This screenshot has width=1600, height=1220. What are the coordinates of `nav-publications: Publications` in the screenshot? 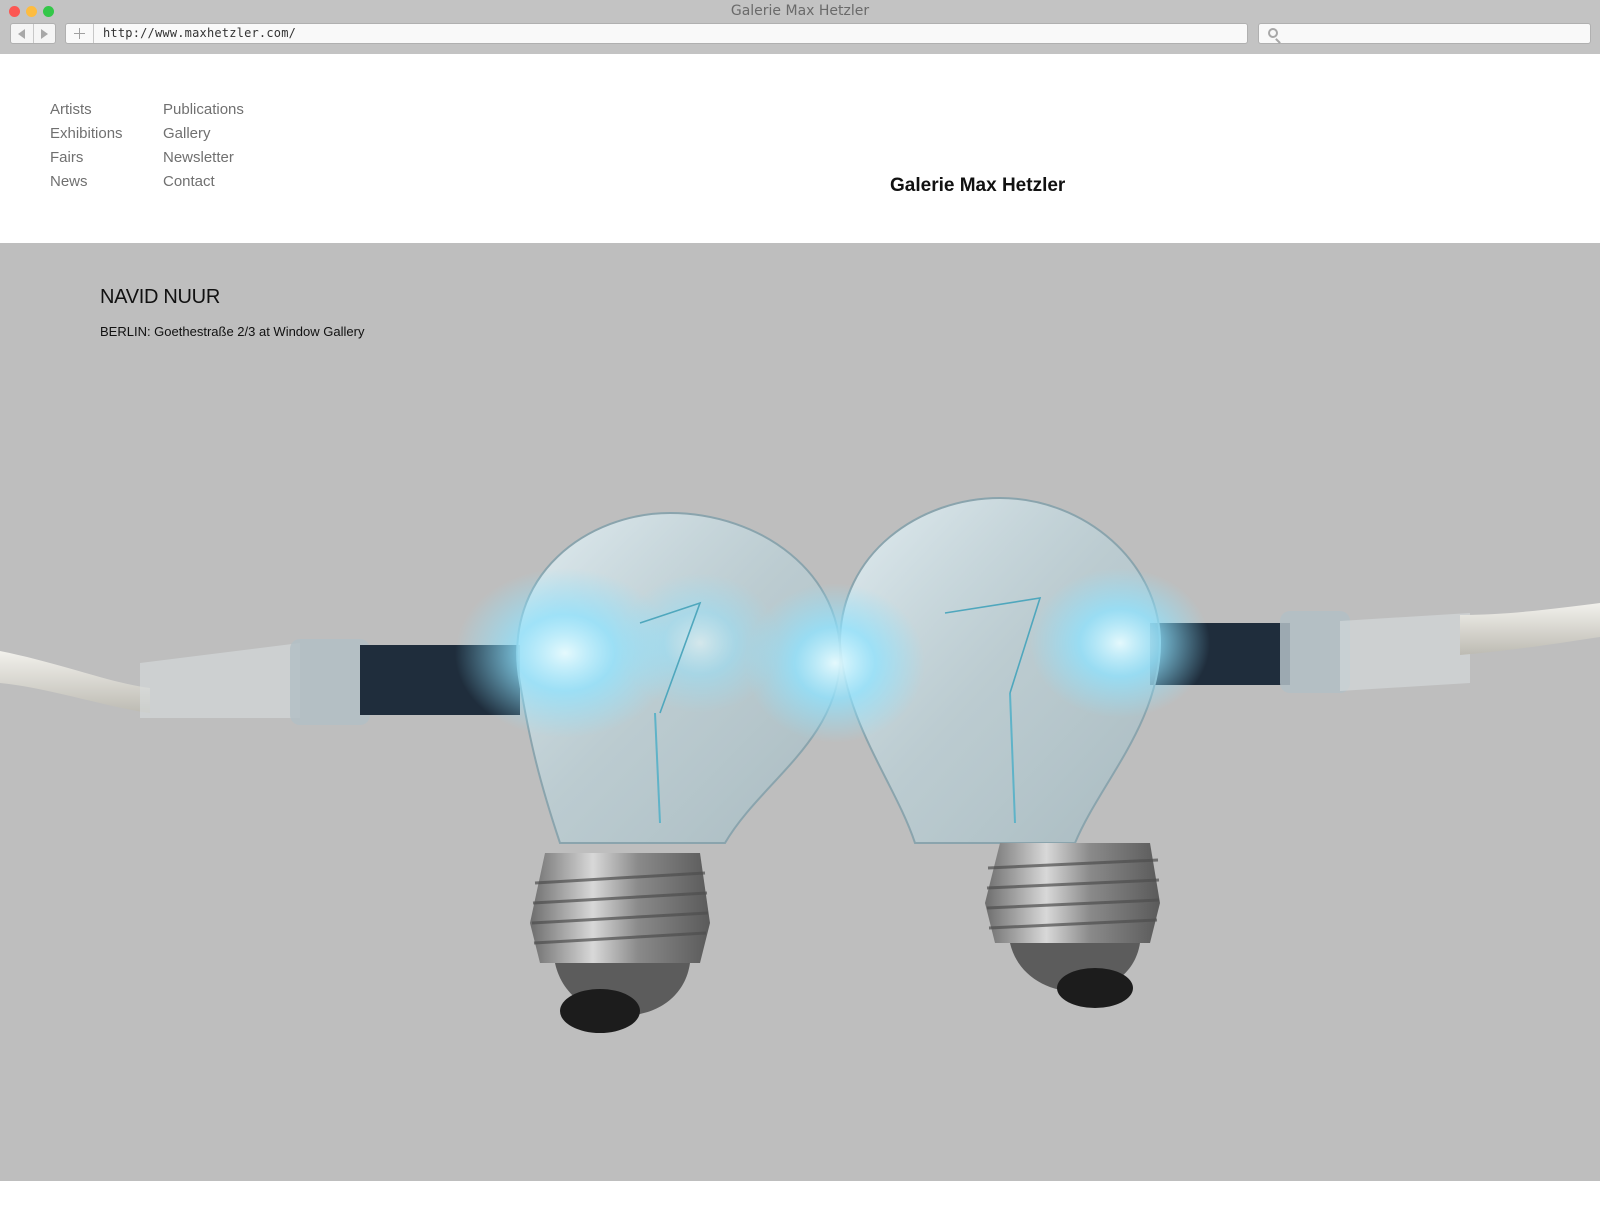 It's located at (223, 110).